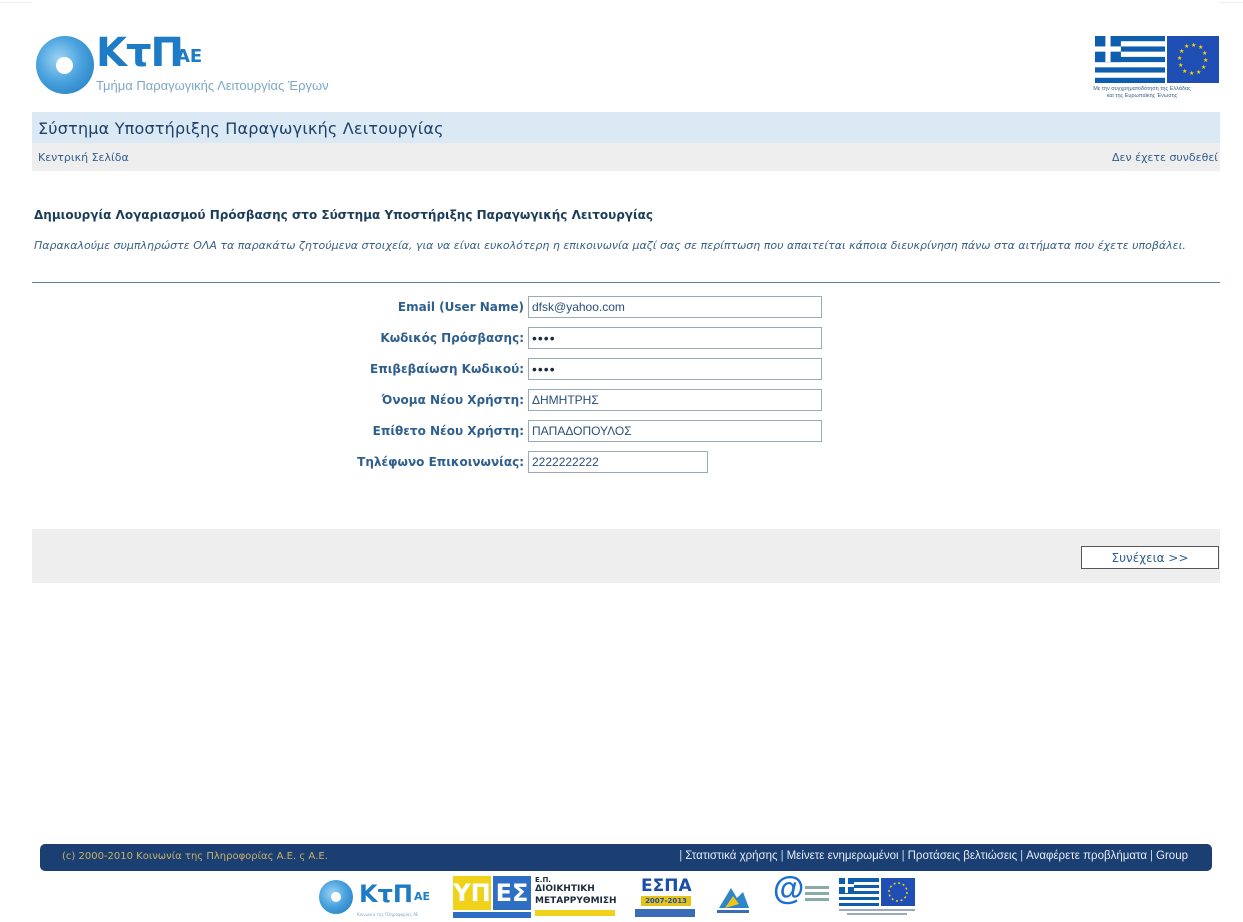 This screenshot has height=922, width=1243. I want to click on confirm-password-label: Επιβεβαίωση Κωδικού:, so click(447, 369).